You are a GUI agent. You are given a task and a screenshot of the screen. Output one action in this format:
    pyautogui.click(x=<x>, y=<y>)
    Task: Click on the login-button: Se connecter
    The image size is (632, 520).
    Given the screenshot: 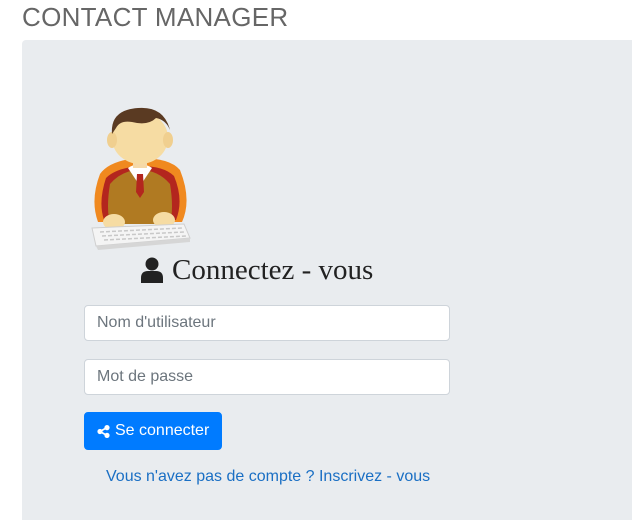 What is the action you would take?
    pyautogui.click(x=153, y=431)
    